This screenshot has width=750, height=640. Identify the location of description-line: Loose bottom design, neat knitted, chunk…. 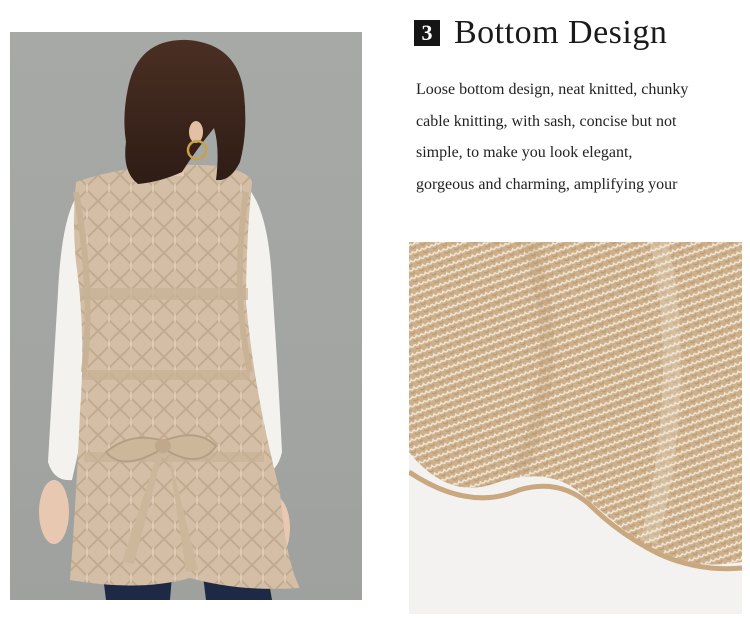
(552, 89).